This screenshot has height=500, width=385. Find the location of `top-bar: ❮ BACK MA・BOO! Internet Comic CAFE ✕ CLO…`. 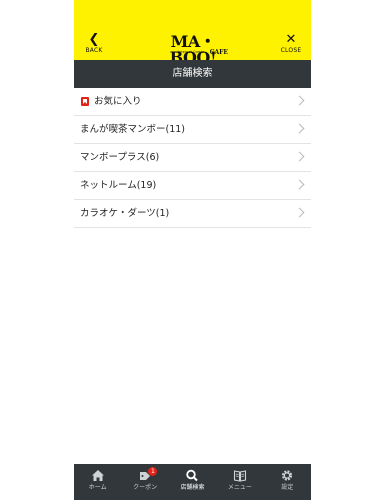

top-bar: ❮ BACK MA・BOO! Internet Comic CAFE ✕ CLO… is located at coordinates (192, 33).